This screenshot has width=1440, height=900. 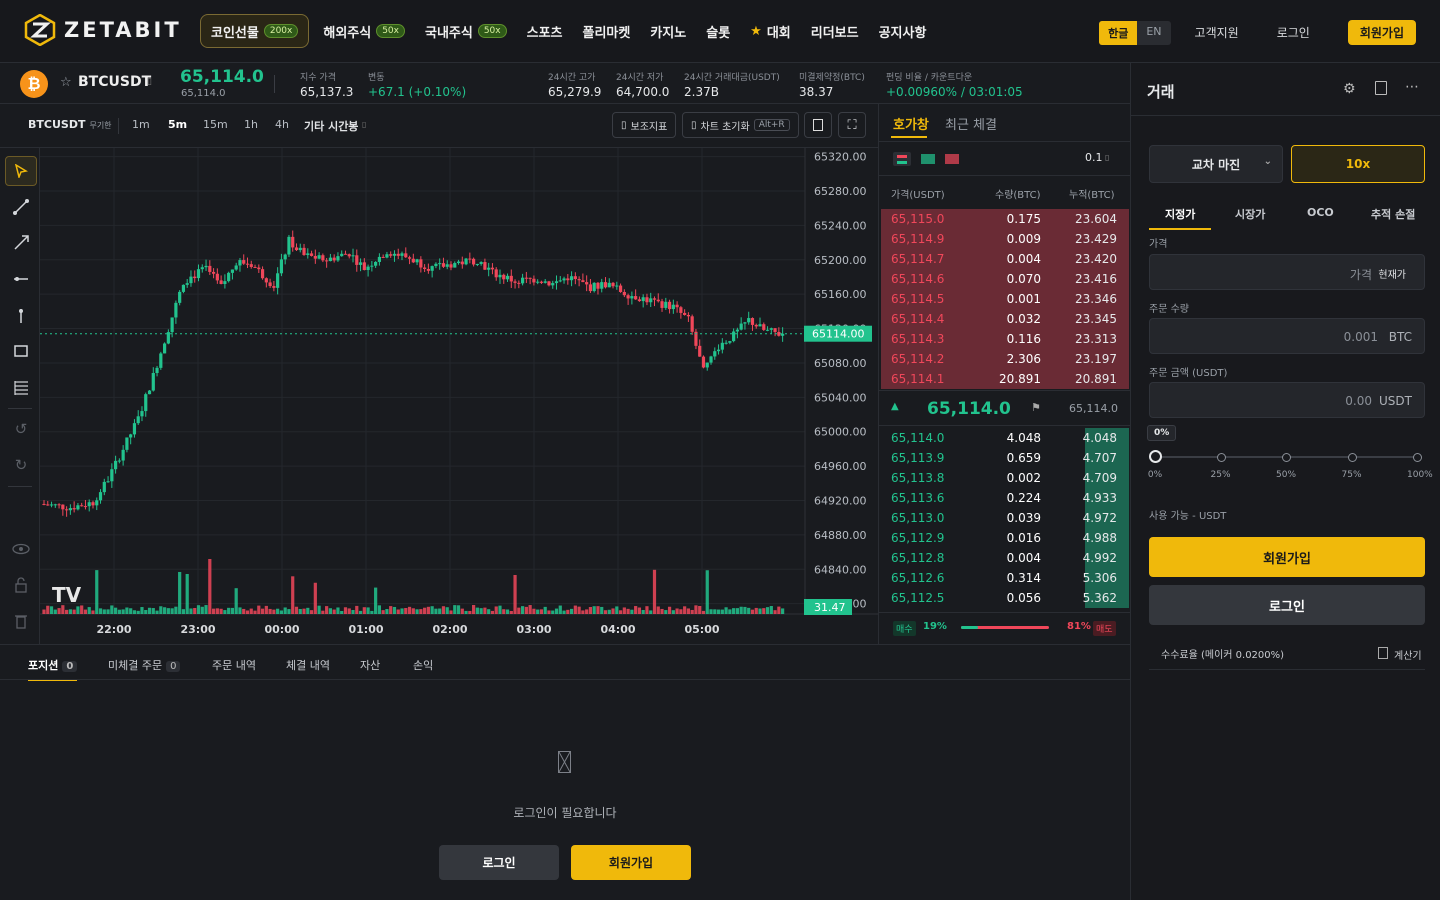 I want to click on nav-menu-item-9: 공지사항, so click(x=903, y=31).